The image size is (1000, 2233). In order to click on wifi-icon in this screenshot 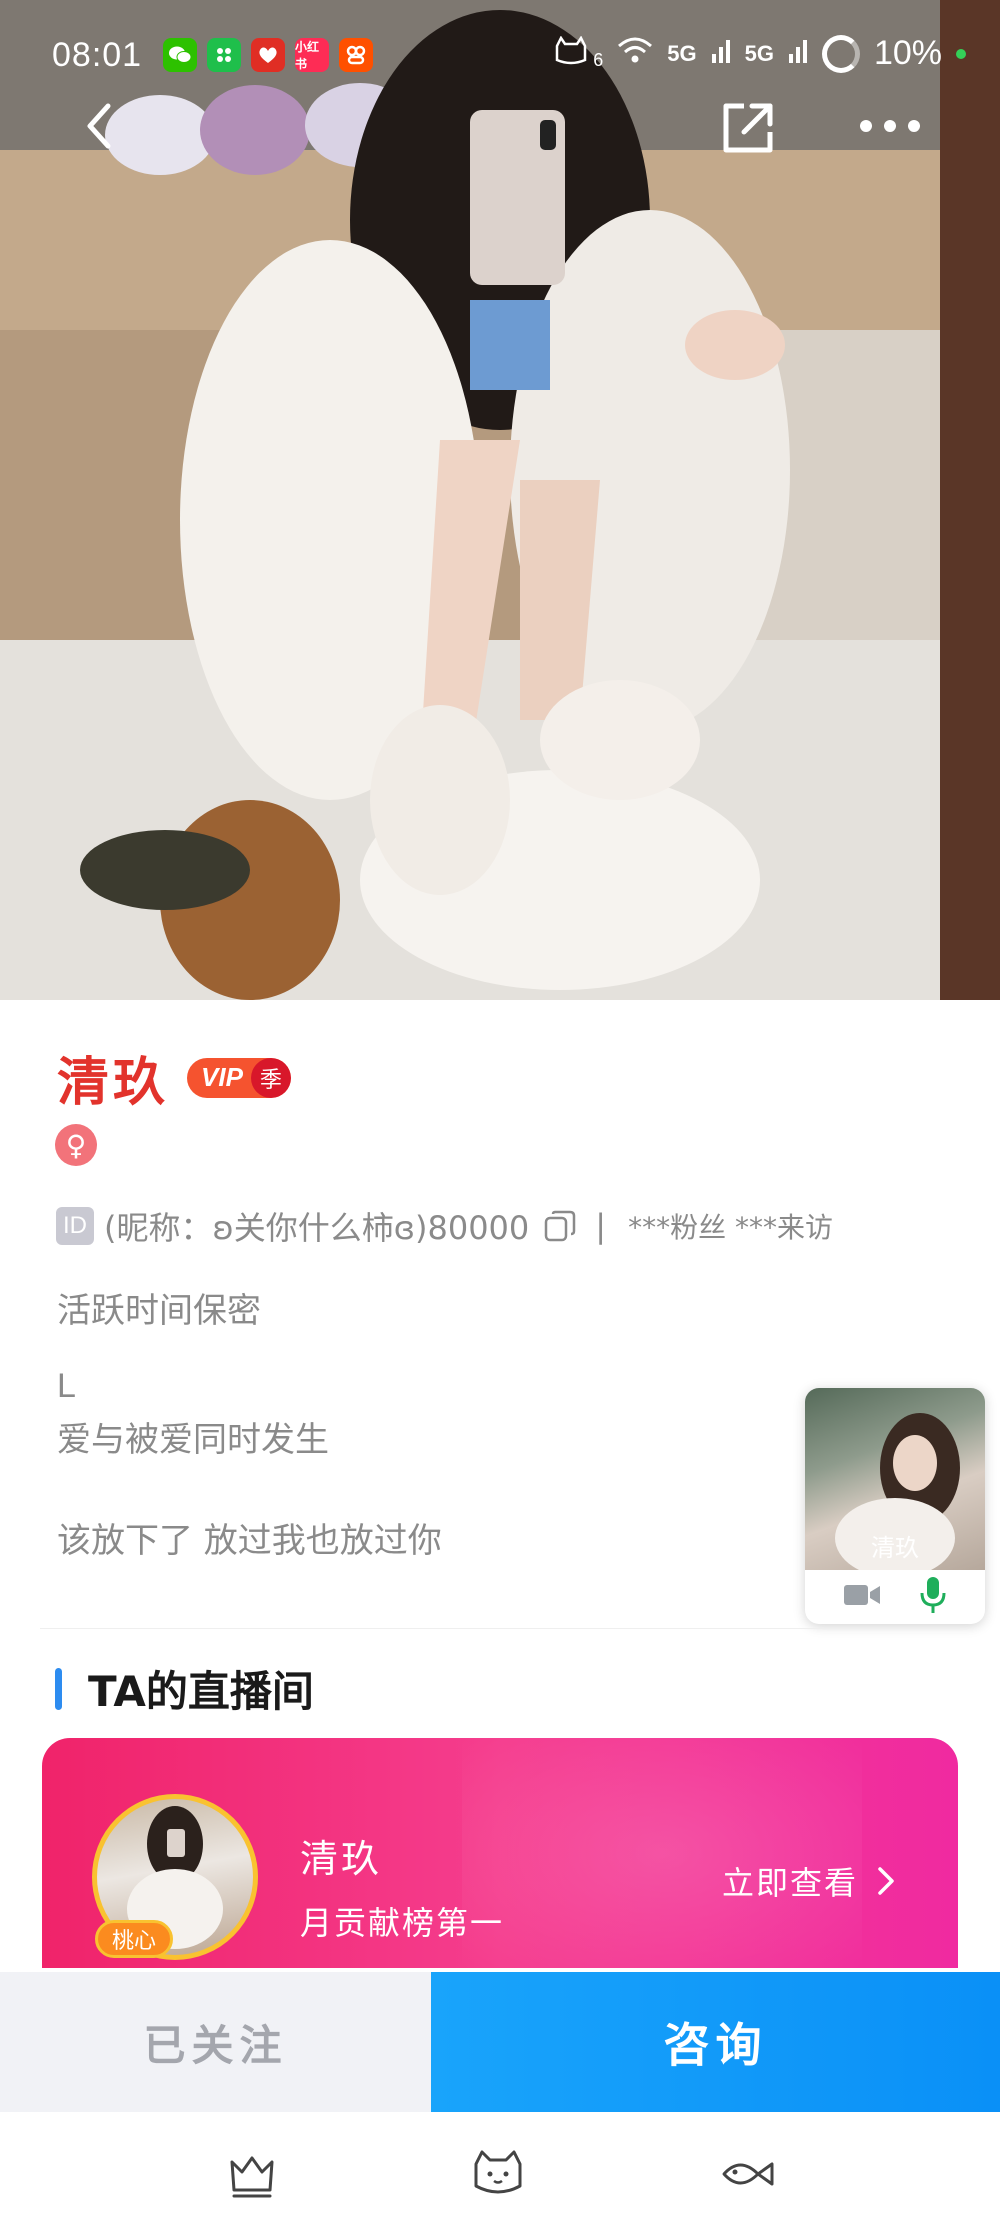, I will do `click(635, 54)`.